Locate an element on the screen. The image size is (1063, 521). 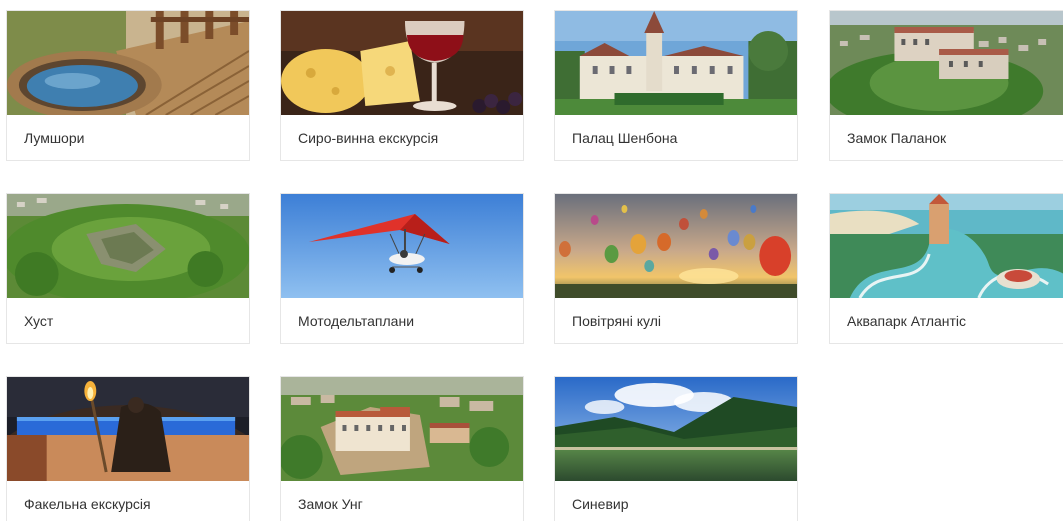
tour-image-ung-castle is located at coordinates (402, 429).